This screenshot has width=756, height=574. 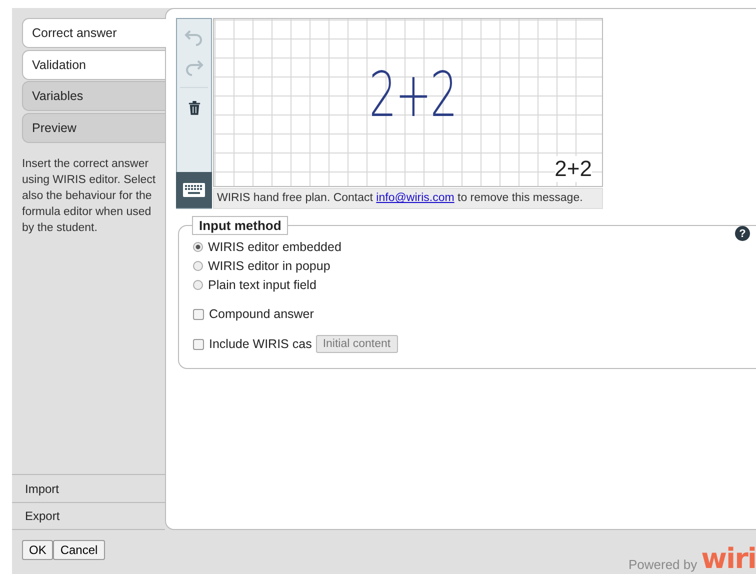 What do you see at coordinates (38, 550) in the screenshot?
I see `dialog-button: OK` at bounding box center [38, 550].